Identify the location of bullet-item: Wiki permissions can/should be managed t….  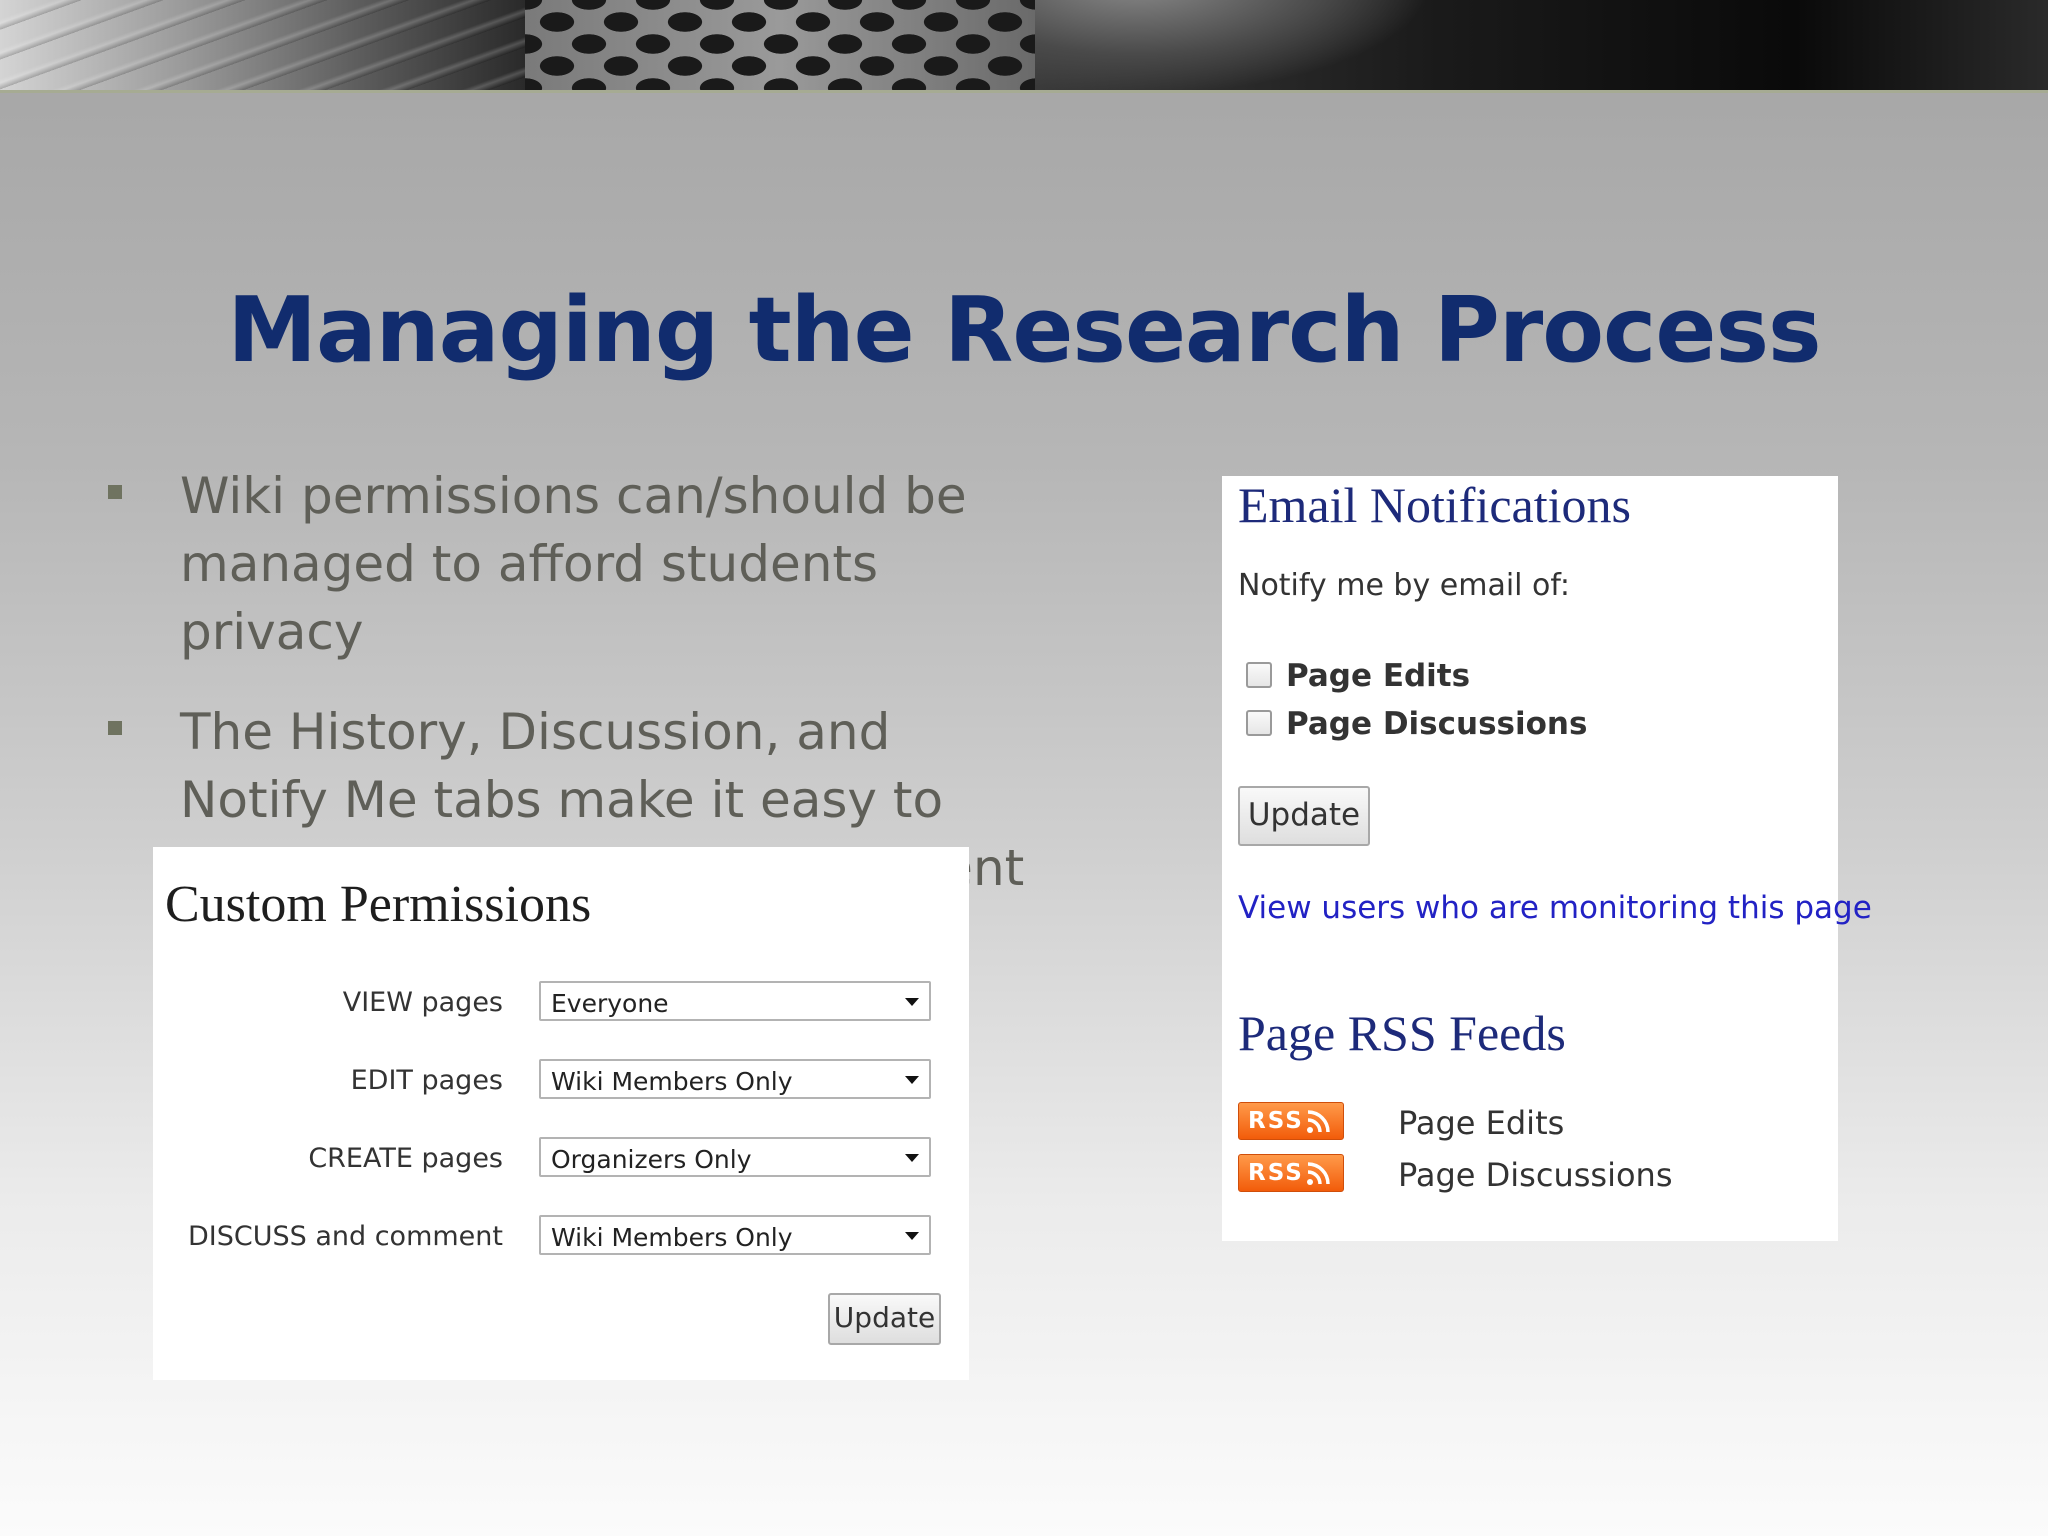
(568, 564).